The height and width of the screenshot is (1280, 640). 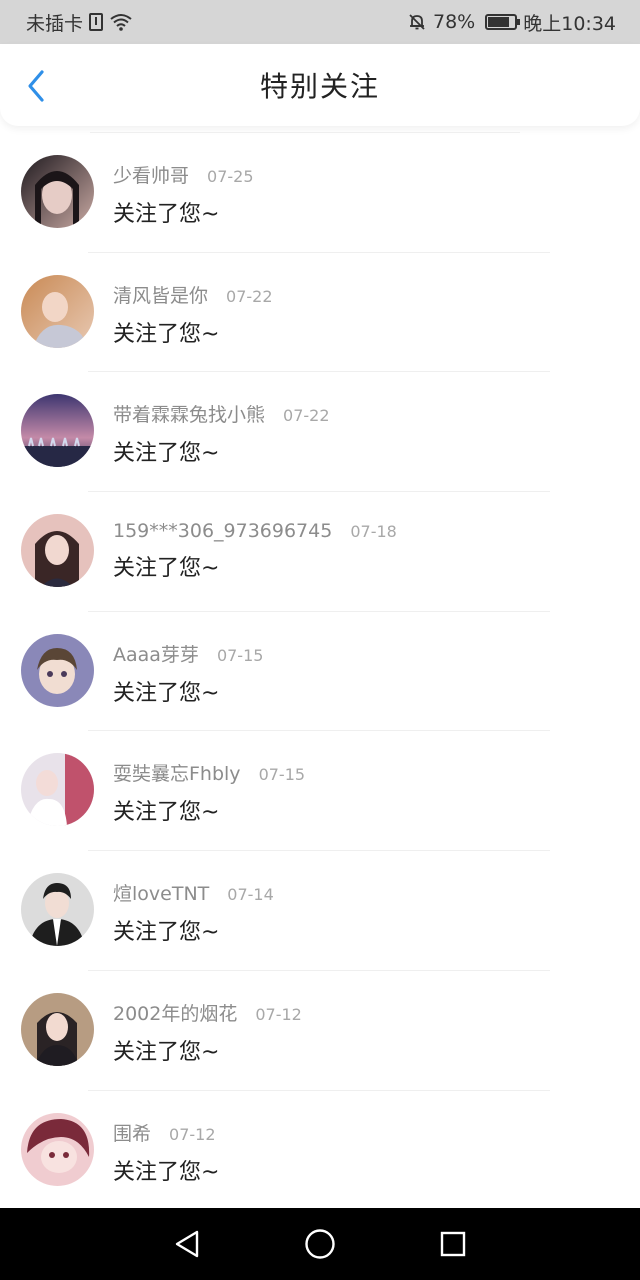 What do you see at coordinates (151, 174) in the screenshot?
I see `user-name: 少看帅哥` at bounding box center [151, 174].